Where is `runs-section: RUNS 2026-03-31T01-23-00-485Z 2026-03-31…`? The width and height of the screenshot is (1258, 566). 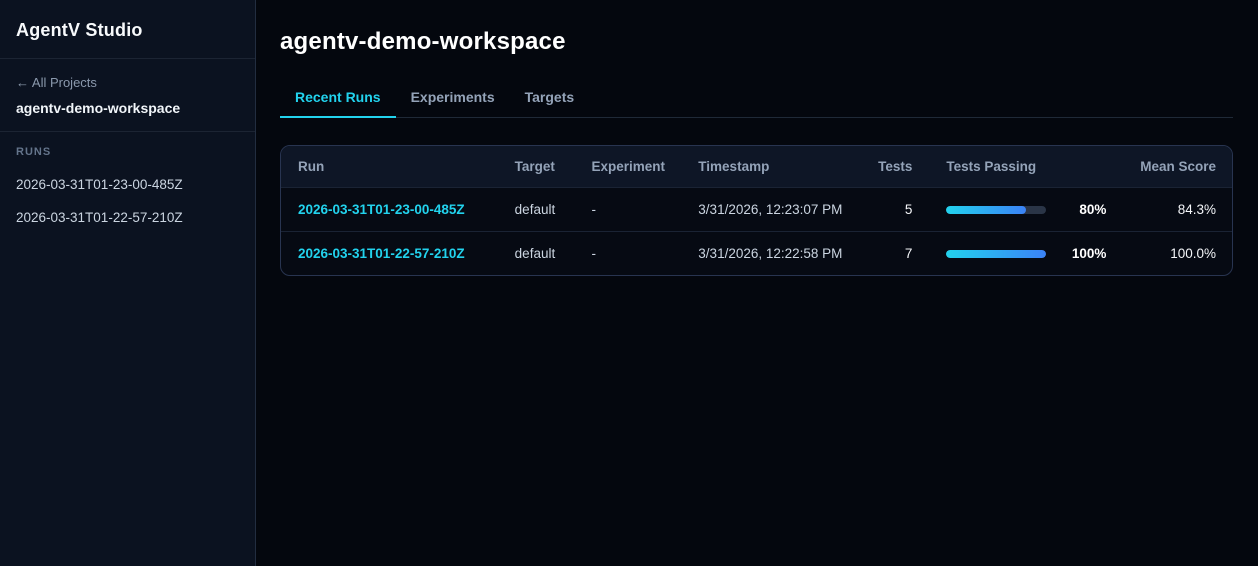 runs-section: RUNS 2026-03-31T01-23-00-485Z 2026-03-31… is located at coordinates (127, 190).